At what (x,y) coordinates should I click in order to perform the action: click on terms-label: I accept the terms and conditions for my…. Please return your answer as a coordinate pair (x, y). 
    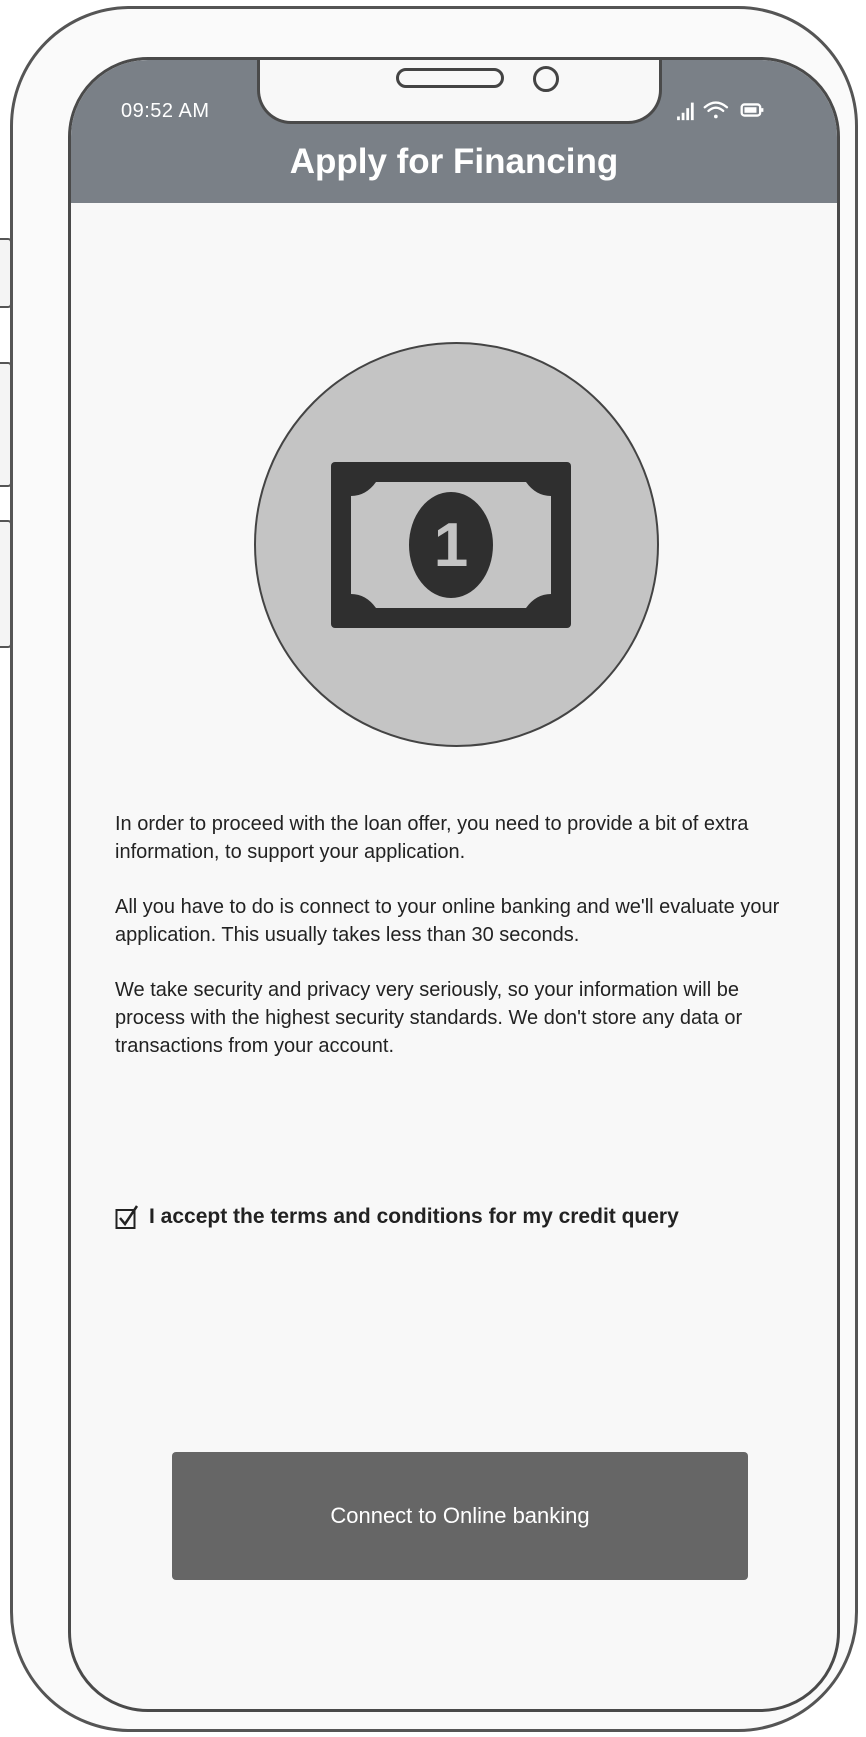
    Looking at the image, I should click on (414, 1216).